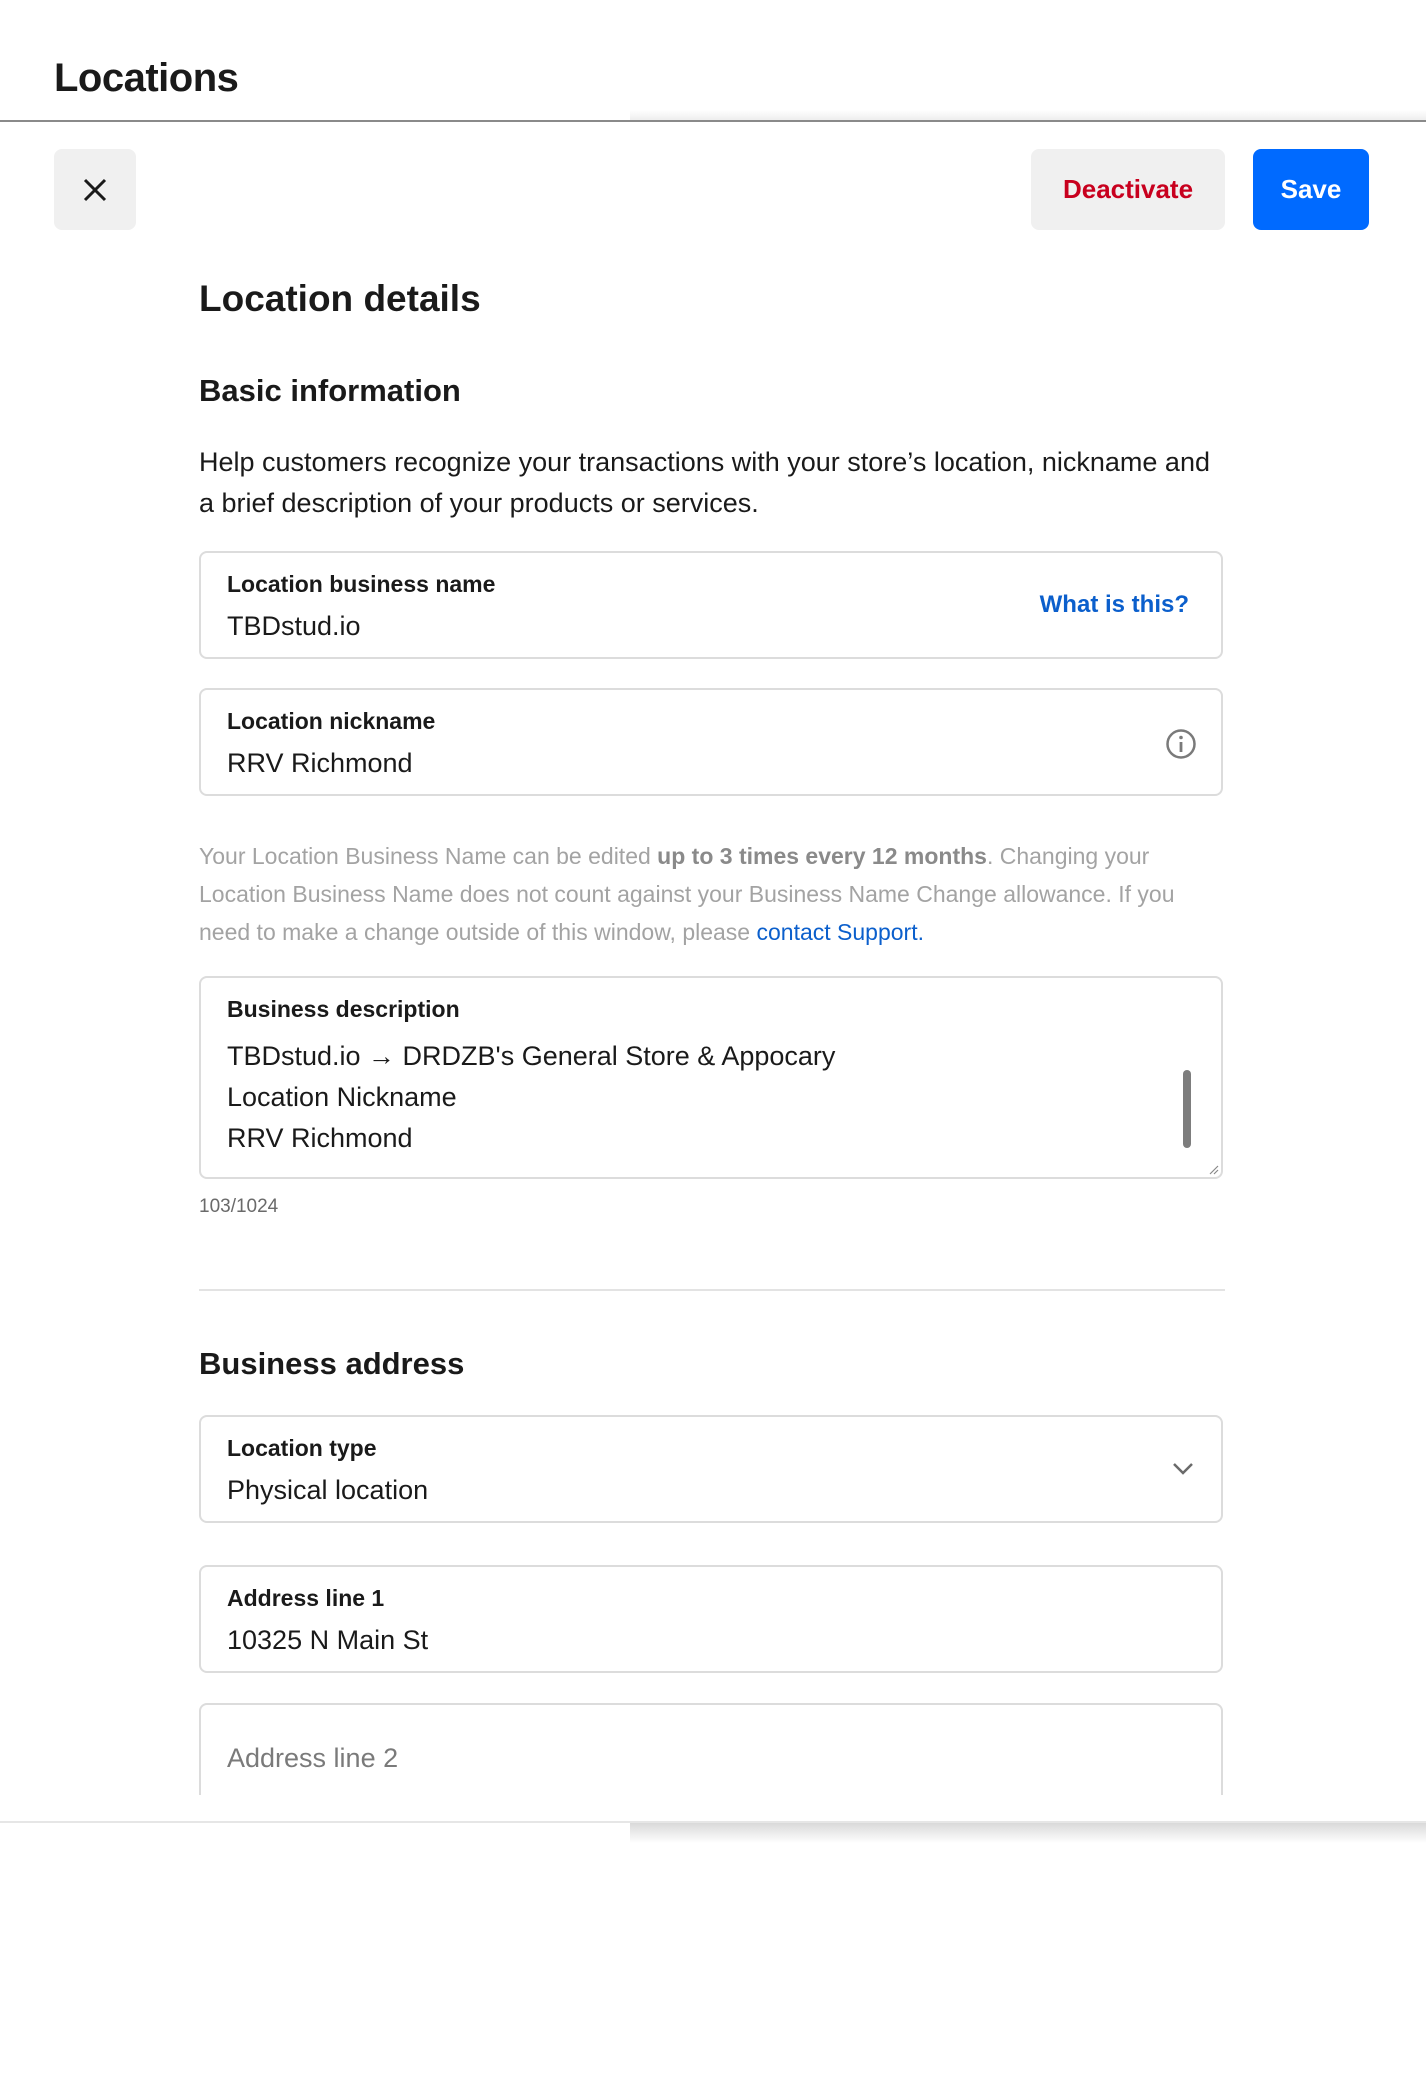 The image size is (1426, 2073). I want to click on location-type-value: Physical location, so click(328, 1490).